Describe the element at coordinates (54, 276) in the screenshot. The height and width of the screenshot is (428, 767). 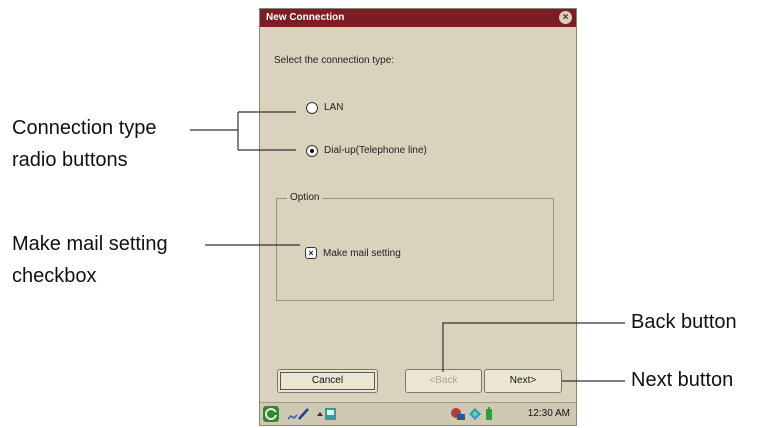
I see `checkbox-callout-line2: checkbox` at that location.